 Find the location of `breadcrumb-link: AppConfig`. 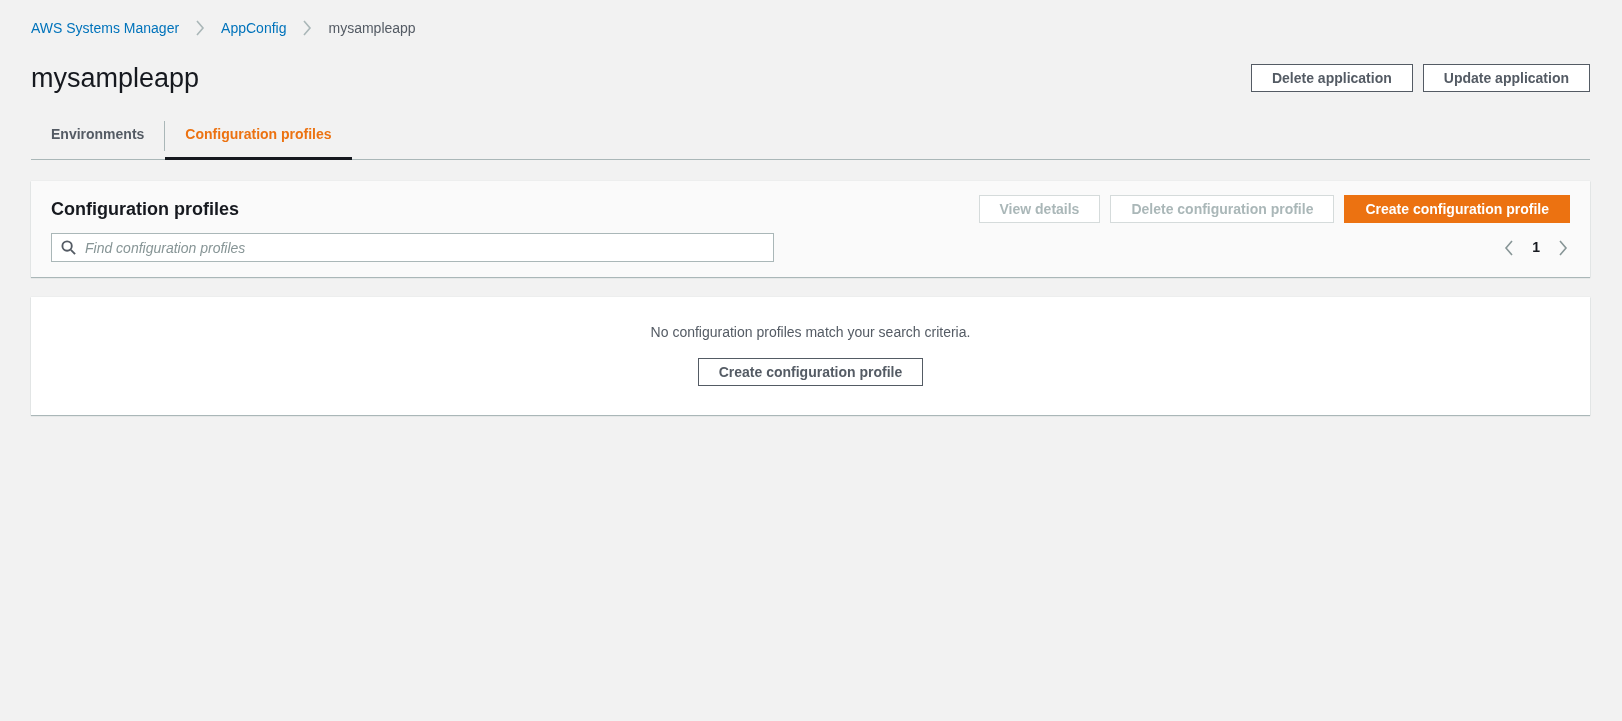

breadcrumb-link: AppConfig is located at coordinates (254, 28).